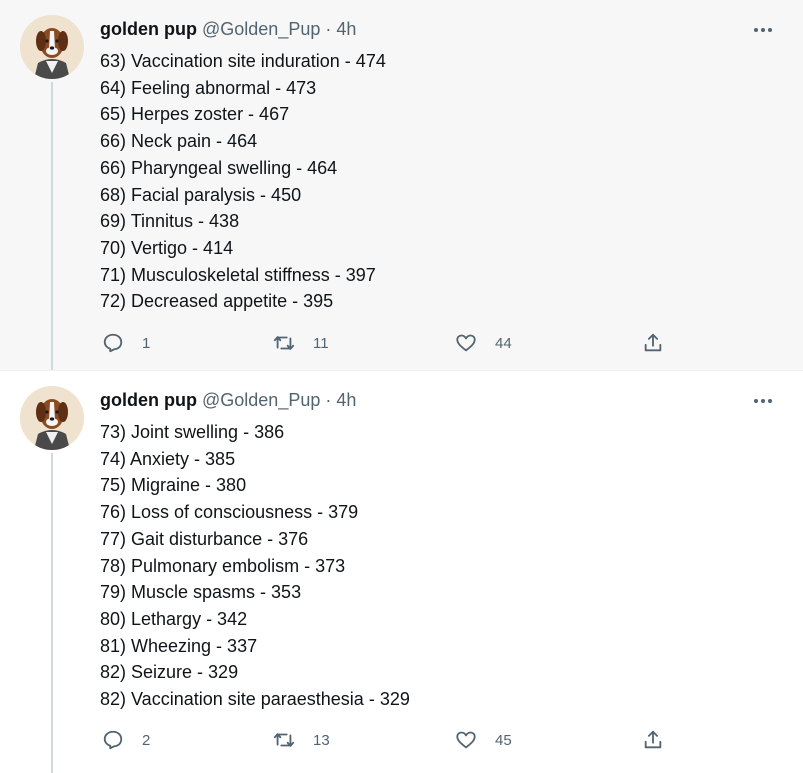  What do you see at coordinates (238, 274) in the screenshot?
I see `list-item: 71) Musculoskeletal stiffness - 397` at bounding box center [238, 274].